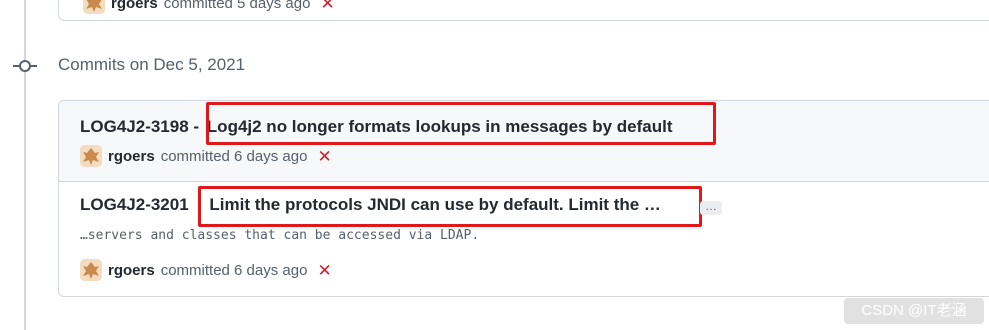  Describe the element at coordinates (139, 126) in the screenshot. I see `commit-id: LOG4J2-3198 -` at that location.